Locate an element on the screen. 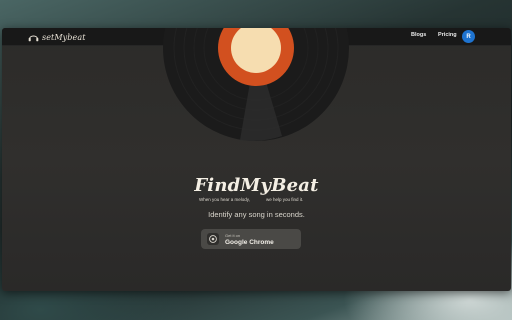 This screenshot has height=320, width=512. headphones-icon is located at coordinates (33, 38).